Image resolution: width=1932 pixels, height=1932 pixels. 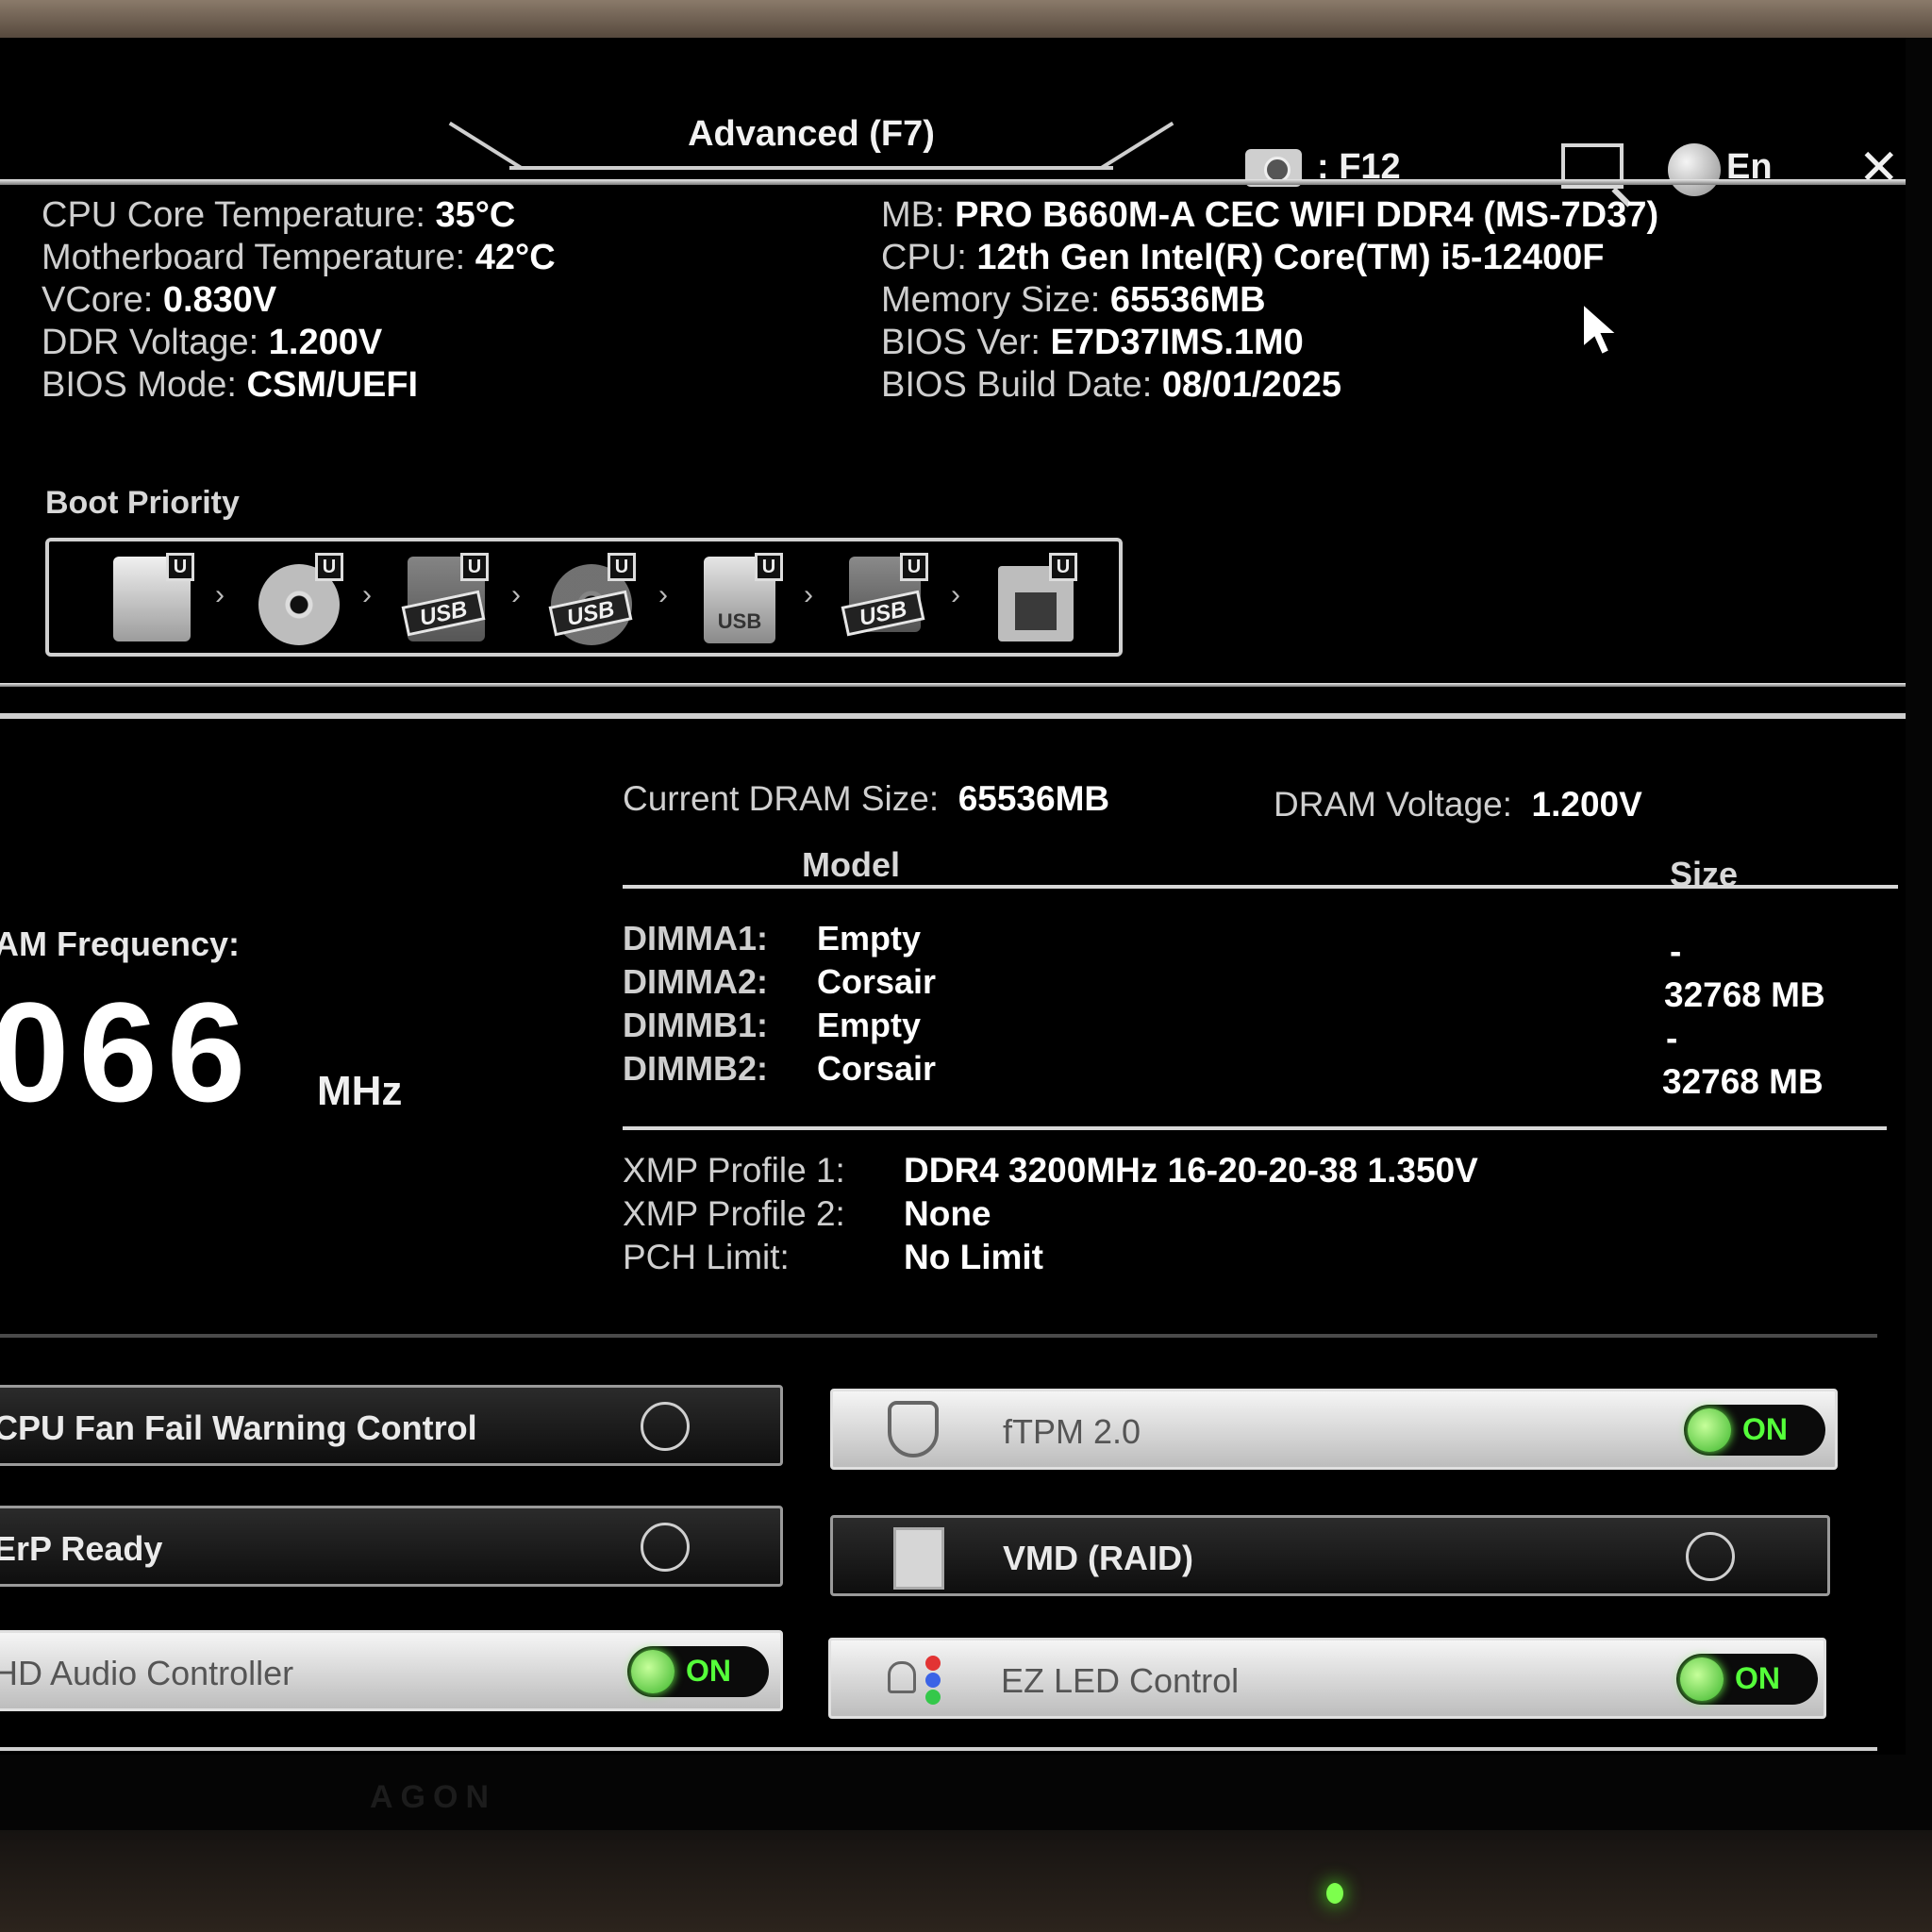 I want to click on cpu-temp-line: CPU Core Temperature: 35°C, so click(x=279, y=215).